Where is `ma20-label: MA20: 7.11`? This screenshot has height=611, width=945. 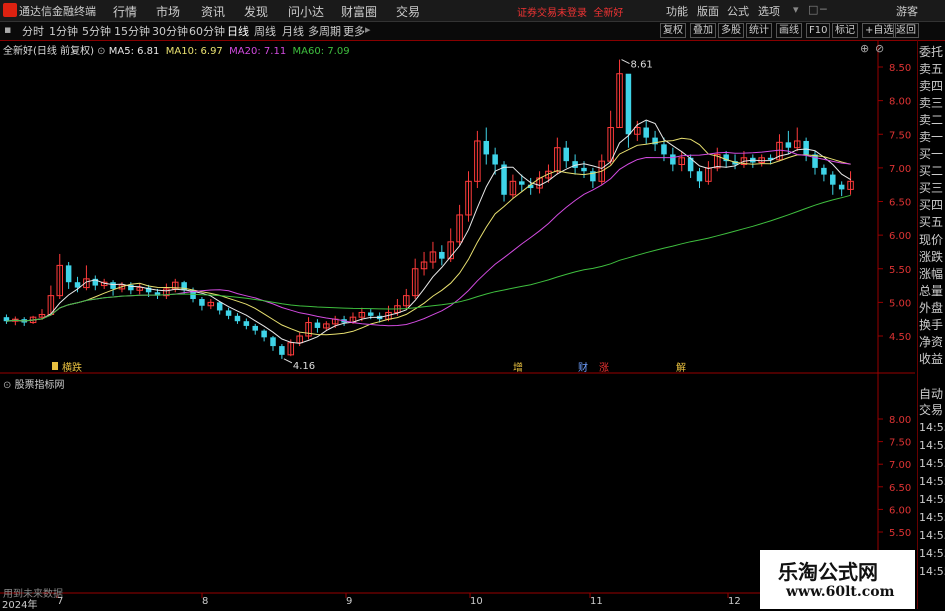 ma20-label: MA20: 7.11 is located at coordinates (258, 51).